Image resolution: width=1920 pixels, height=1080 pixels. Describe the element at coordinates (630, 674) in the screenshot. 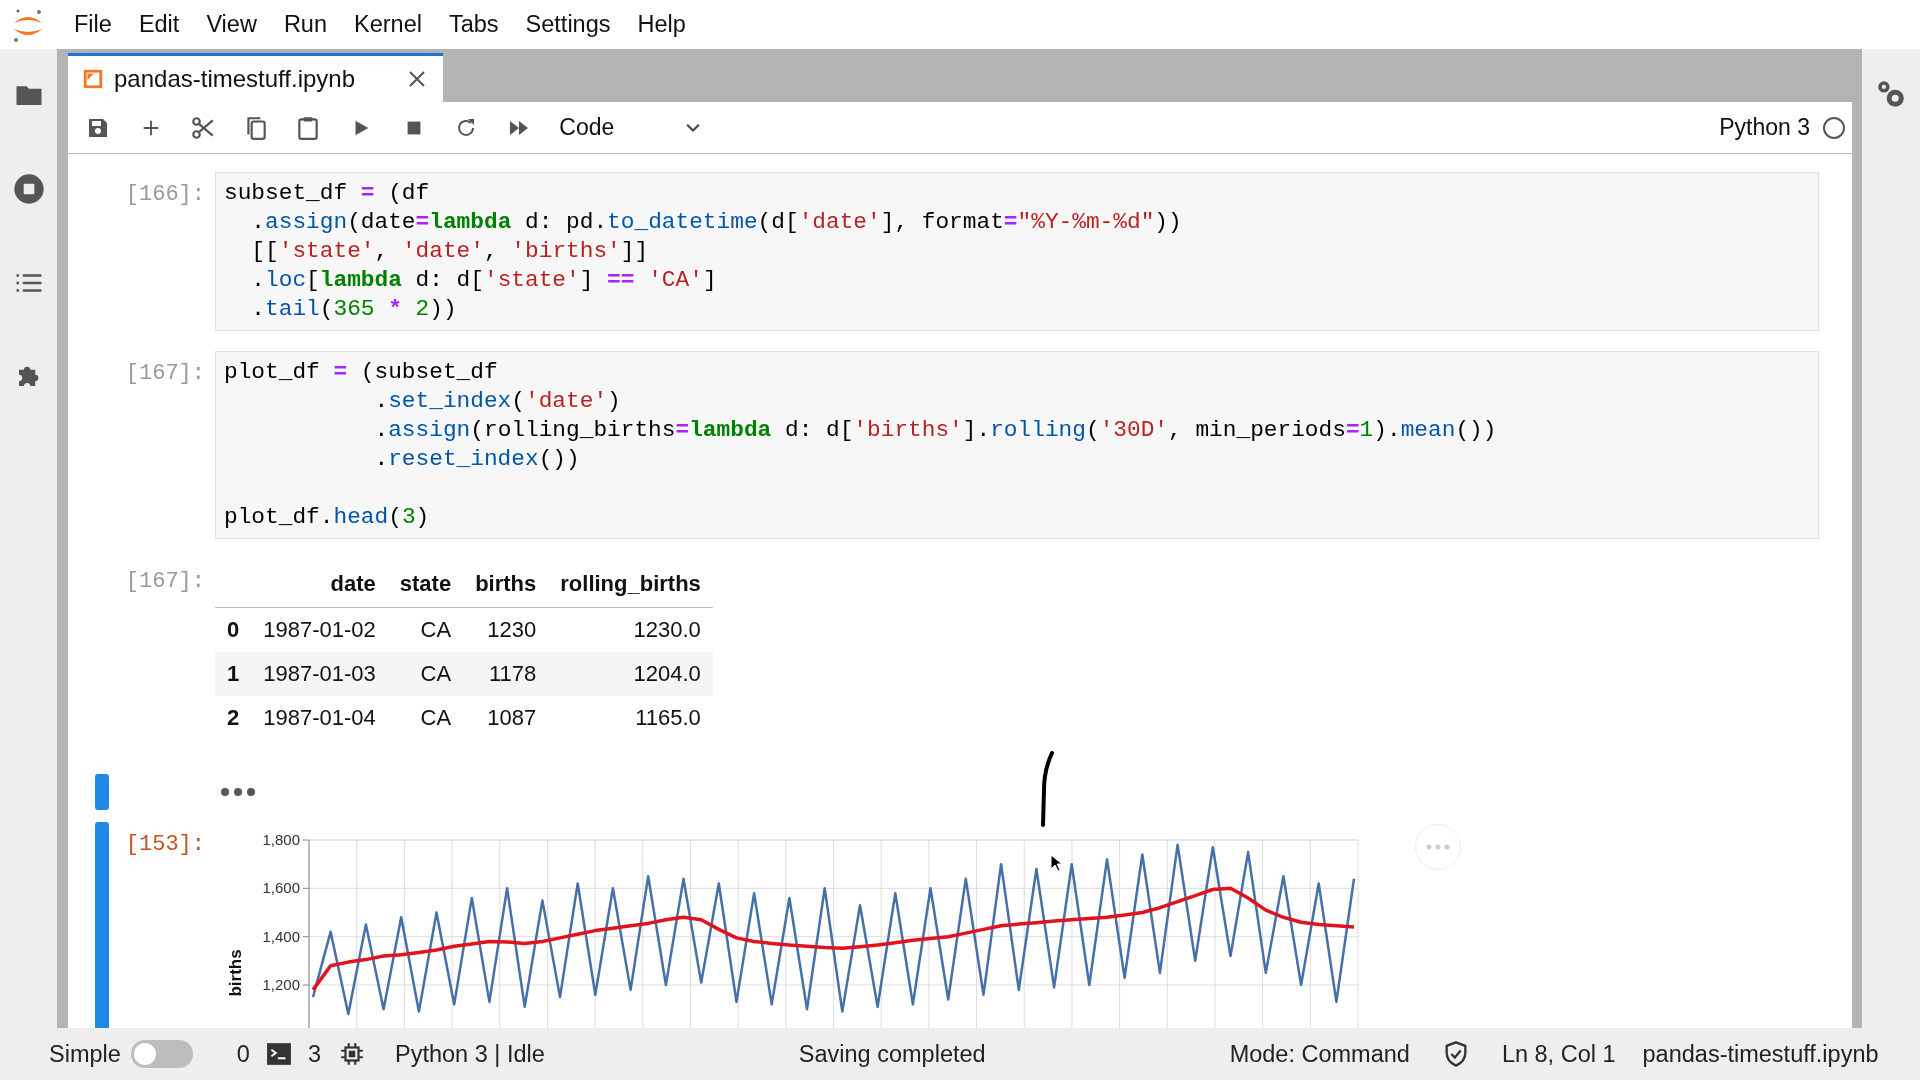

I see `table-cell: 1204.0` at that location.